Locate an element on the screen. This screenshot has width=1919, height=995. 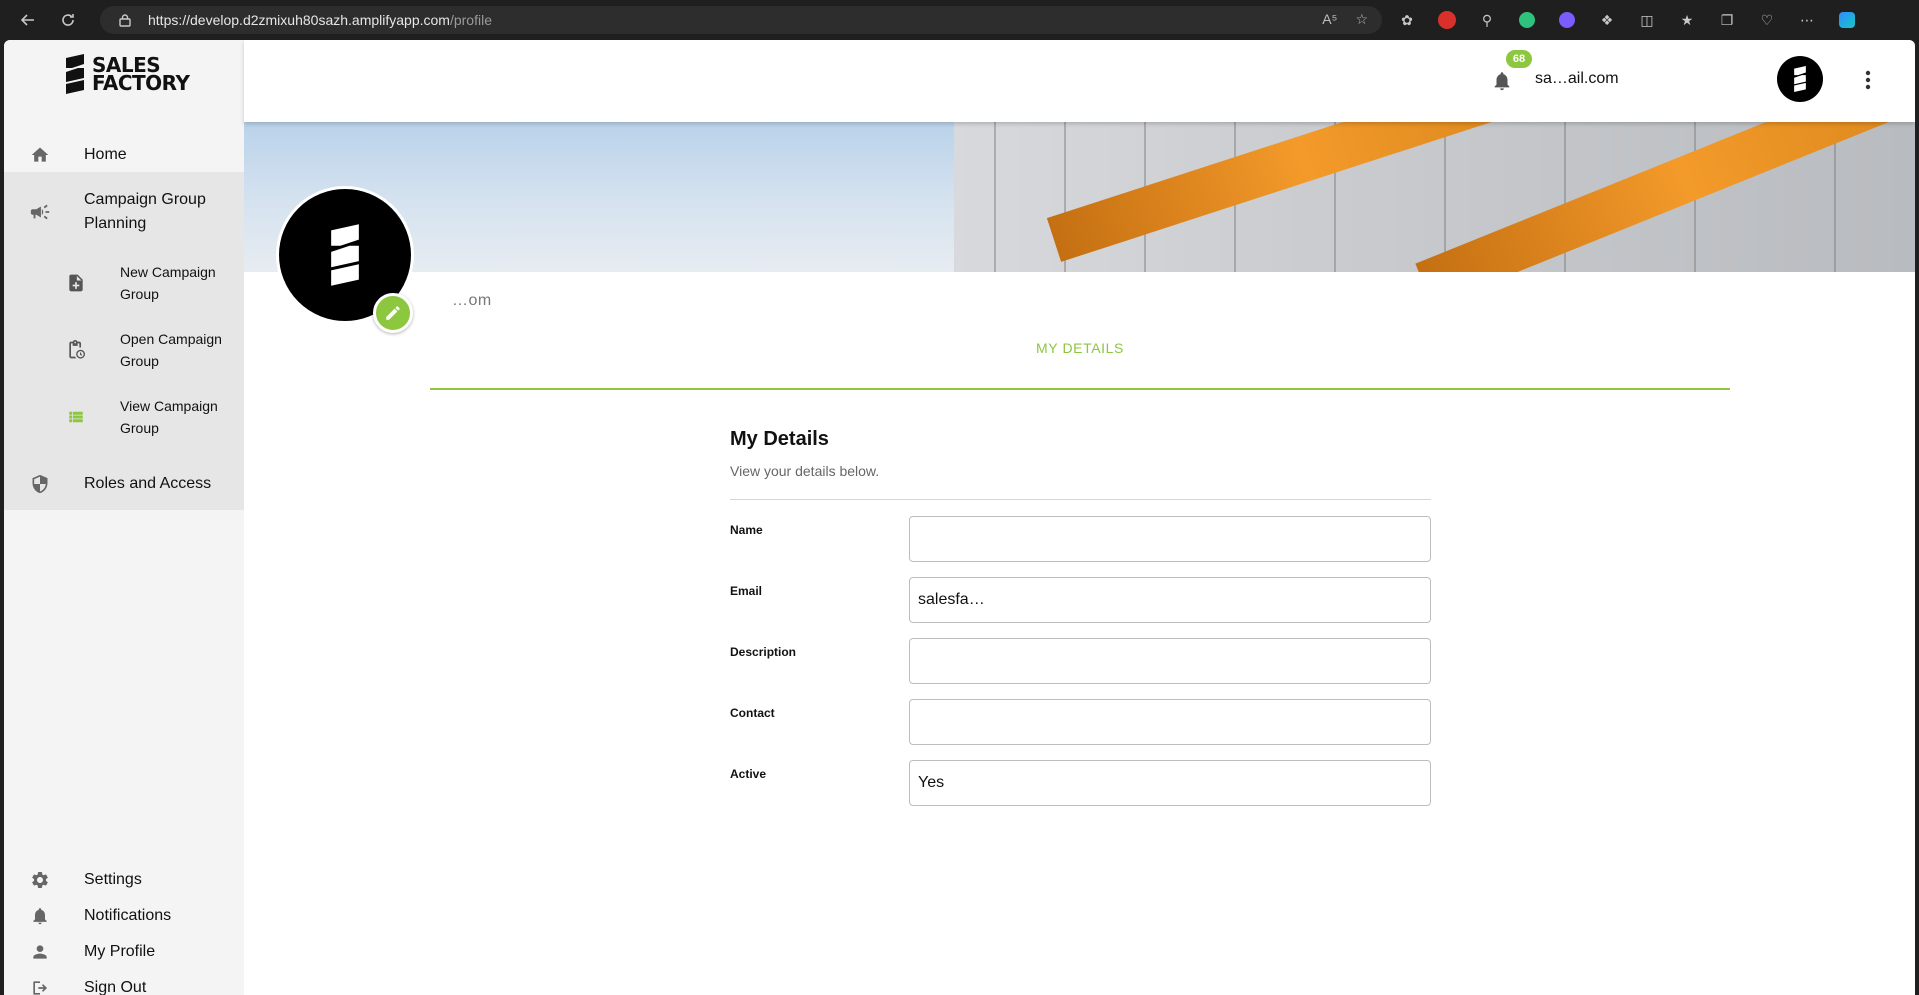
tab-indicator is located at coordinates (1080, 389).